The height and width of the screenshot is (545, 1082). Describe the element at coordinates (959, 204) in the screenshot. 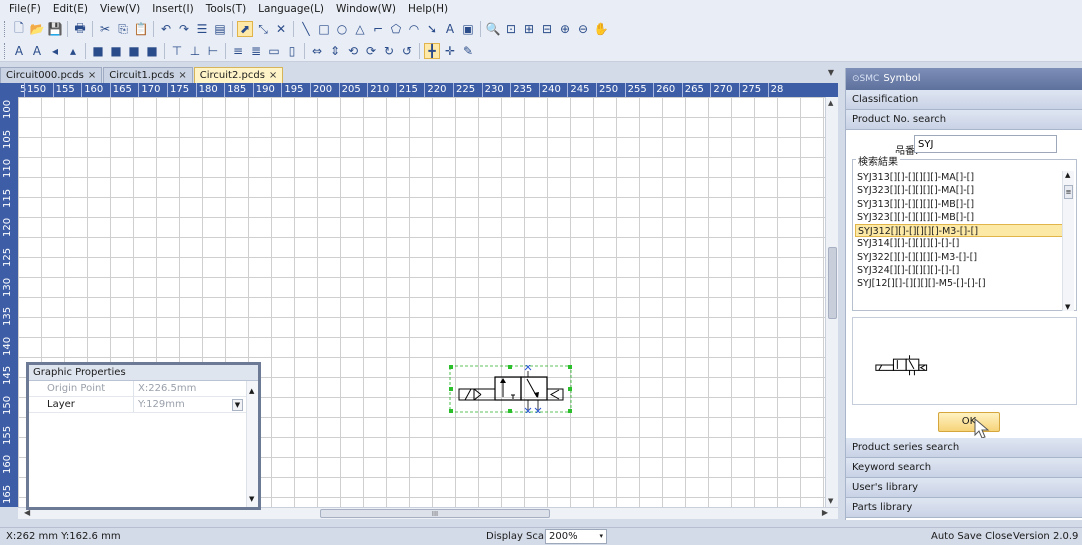

I see `search-result-item: SYJ313[][]-[][][][]-MB[]-[]` at that location.